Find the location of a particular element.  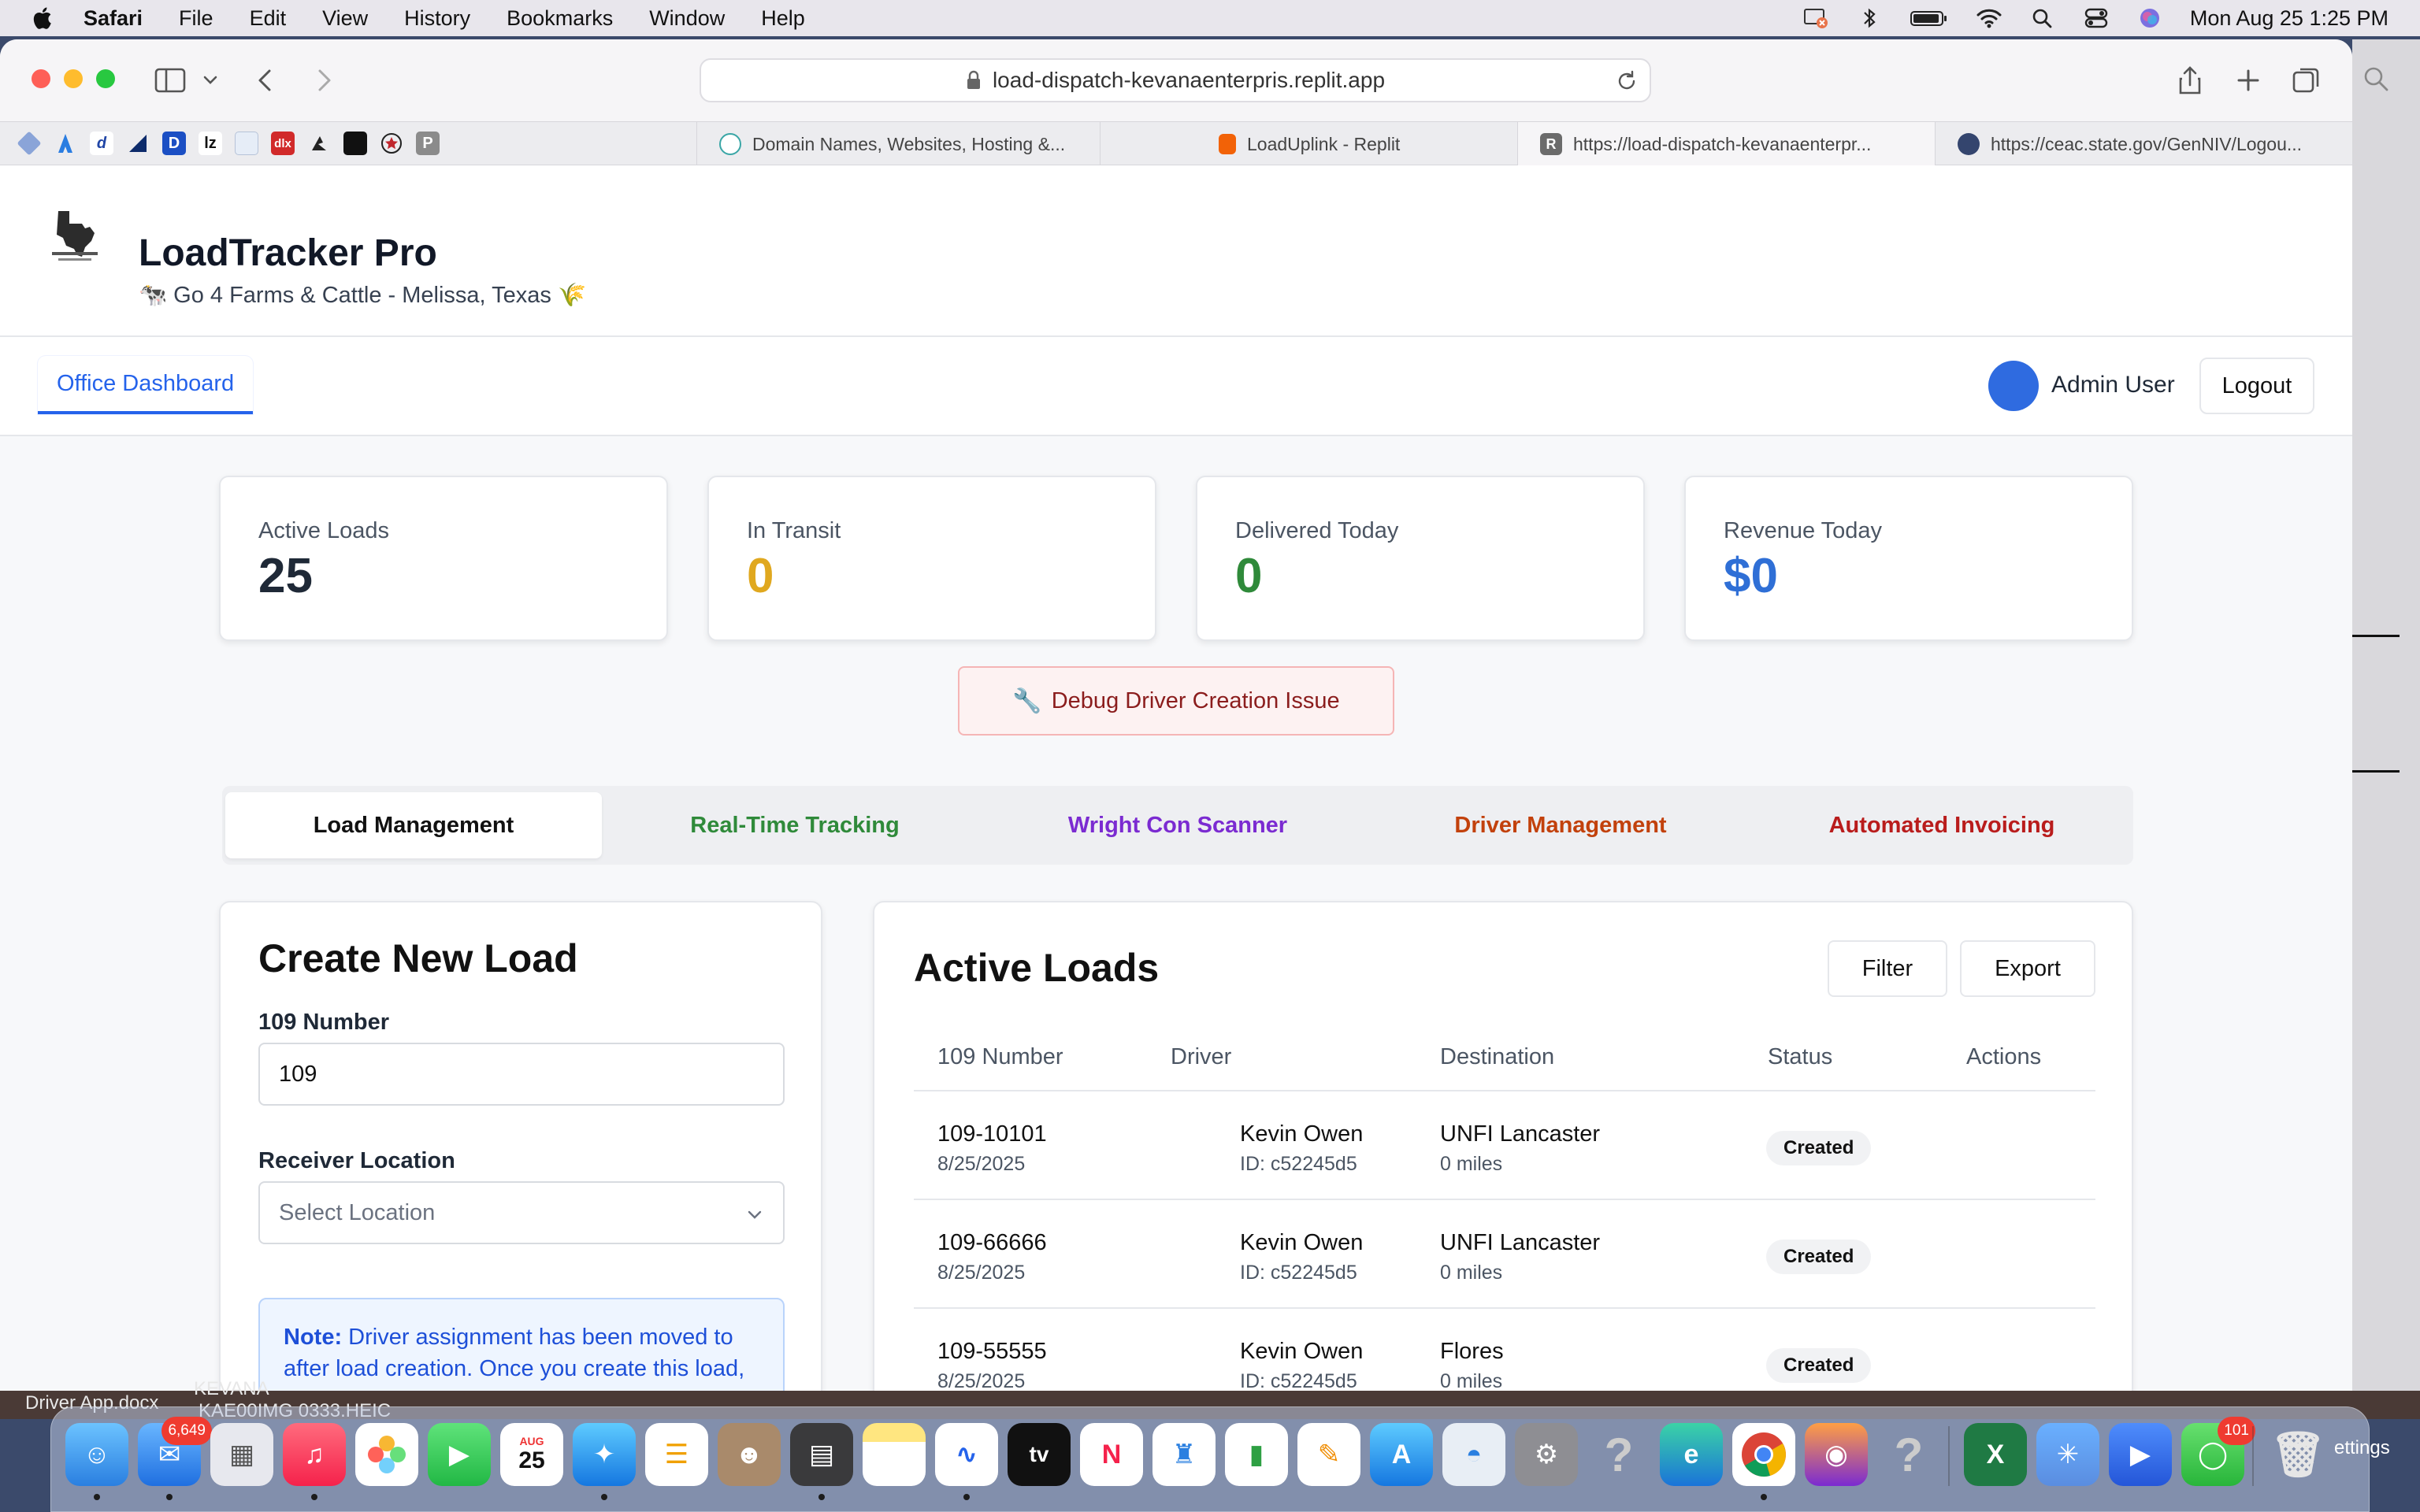

menu-edit: Edit is located at coordinates (268, 18).